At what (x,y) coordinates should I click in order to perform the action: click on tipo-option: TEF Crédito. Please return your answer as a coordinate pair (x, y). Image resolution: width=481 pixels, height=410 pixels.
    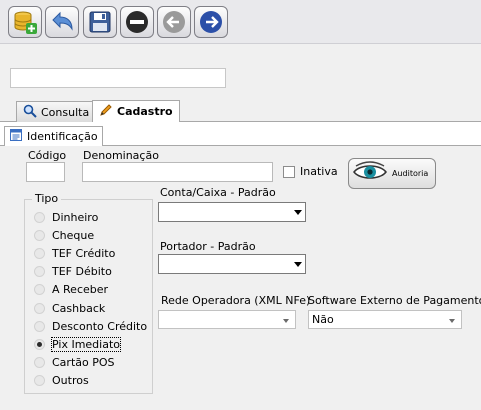
    Looking at the image, I should click on (74, 253).